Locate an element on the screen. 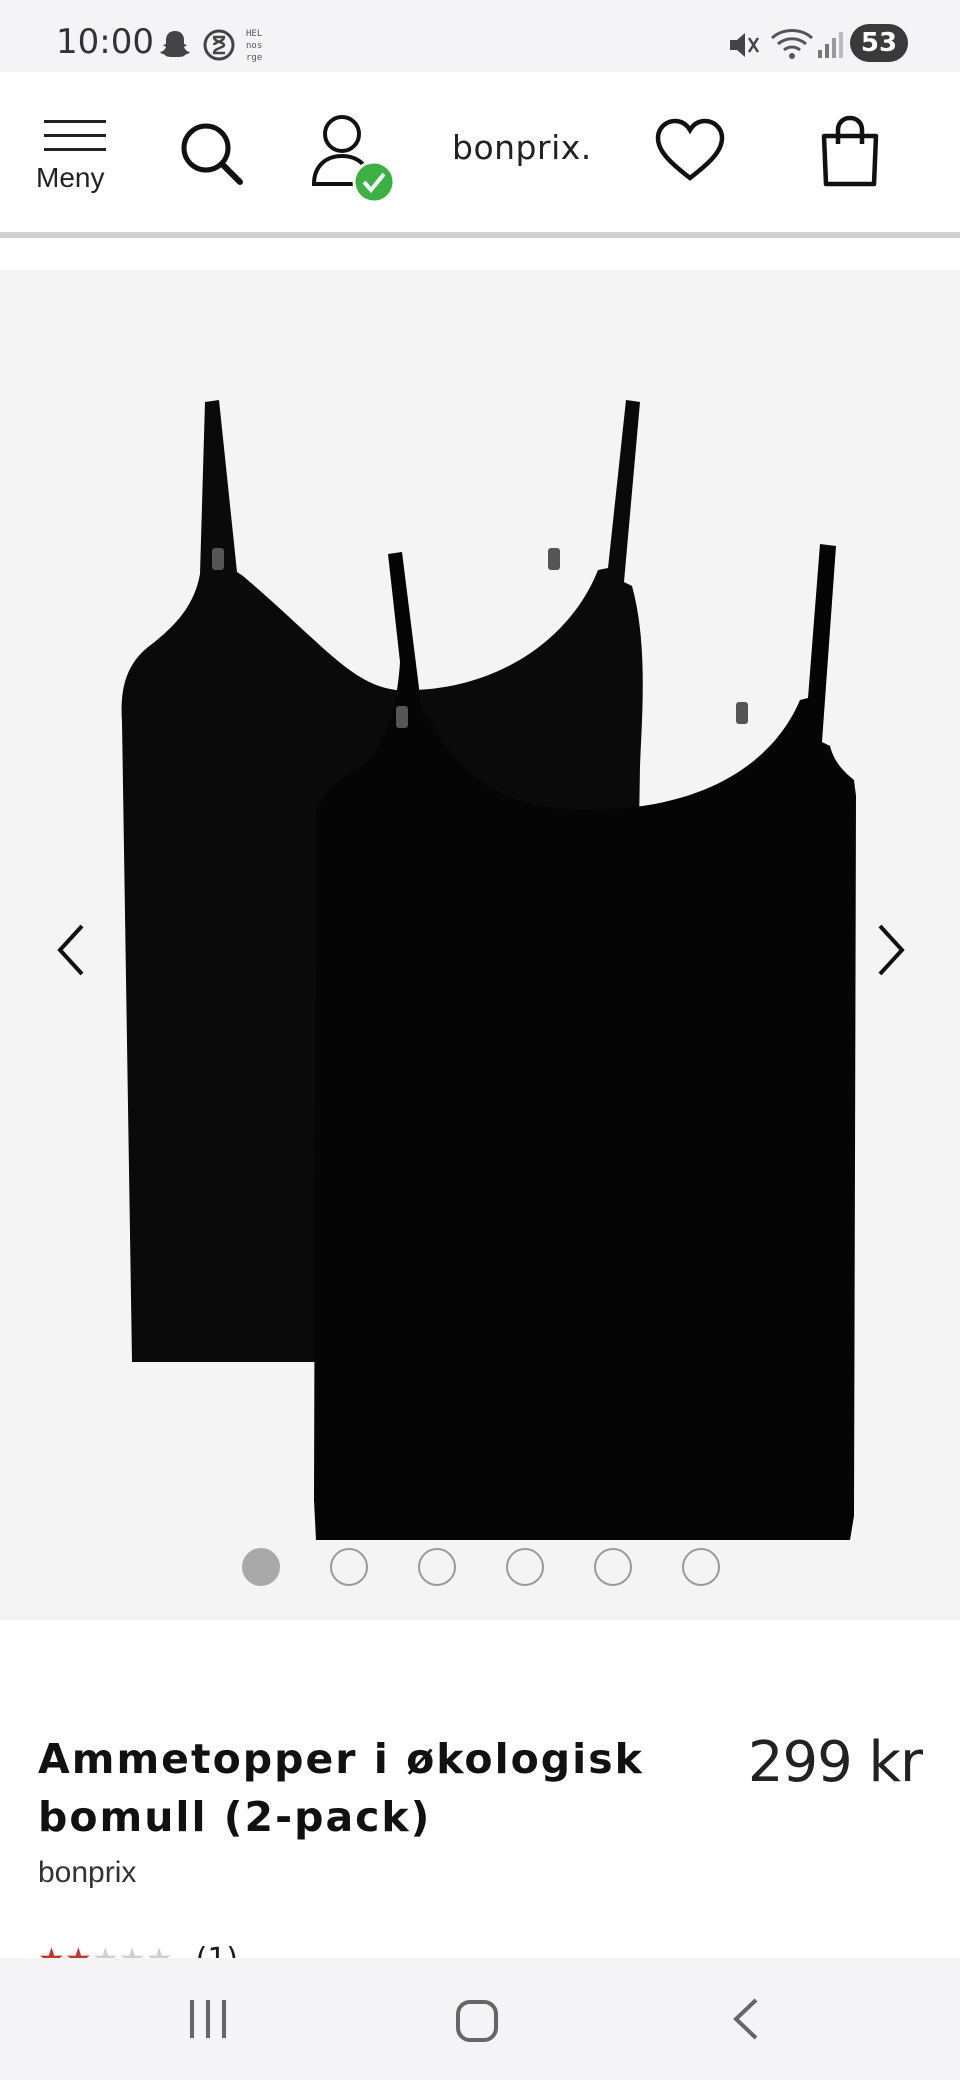 Image resolution: width=960 pixels, height=2080 pixels. mute-icon is located at coordinates (745, 45).